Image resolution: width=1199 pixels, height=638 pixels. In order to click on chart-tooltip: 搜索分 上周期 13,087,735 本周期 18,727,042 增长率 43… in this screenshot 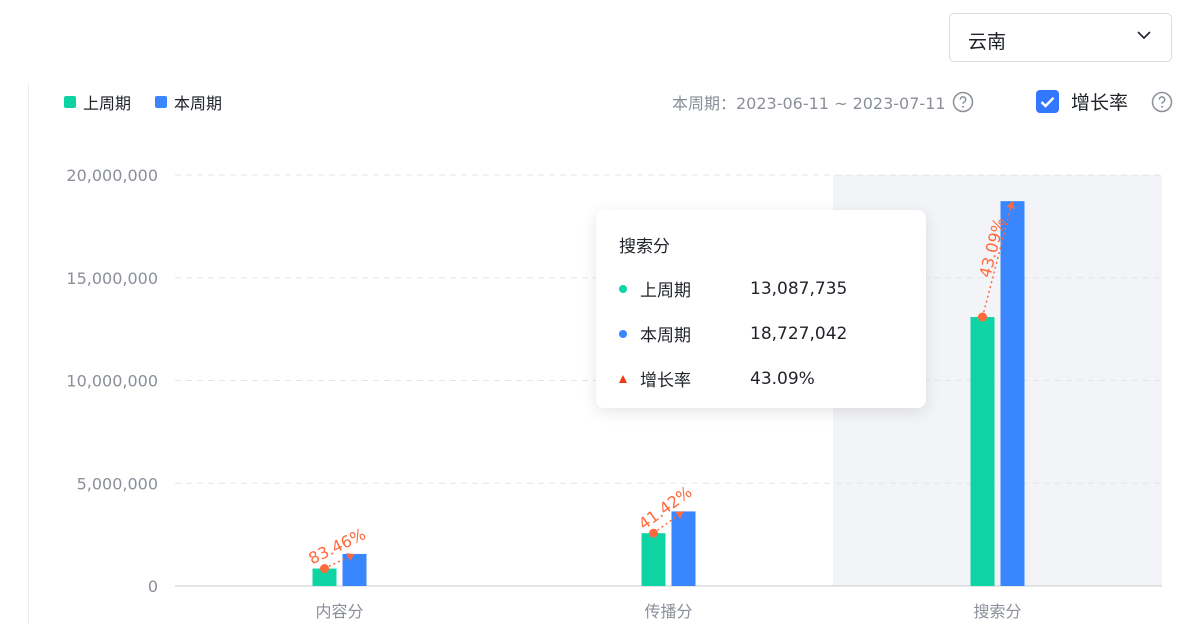, I will do `click(761, 309)`.